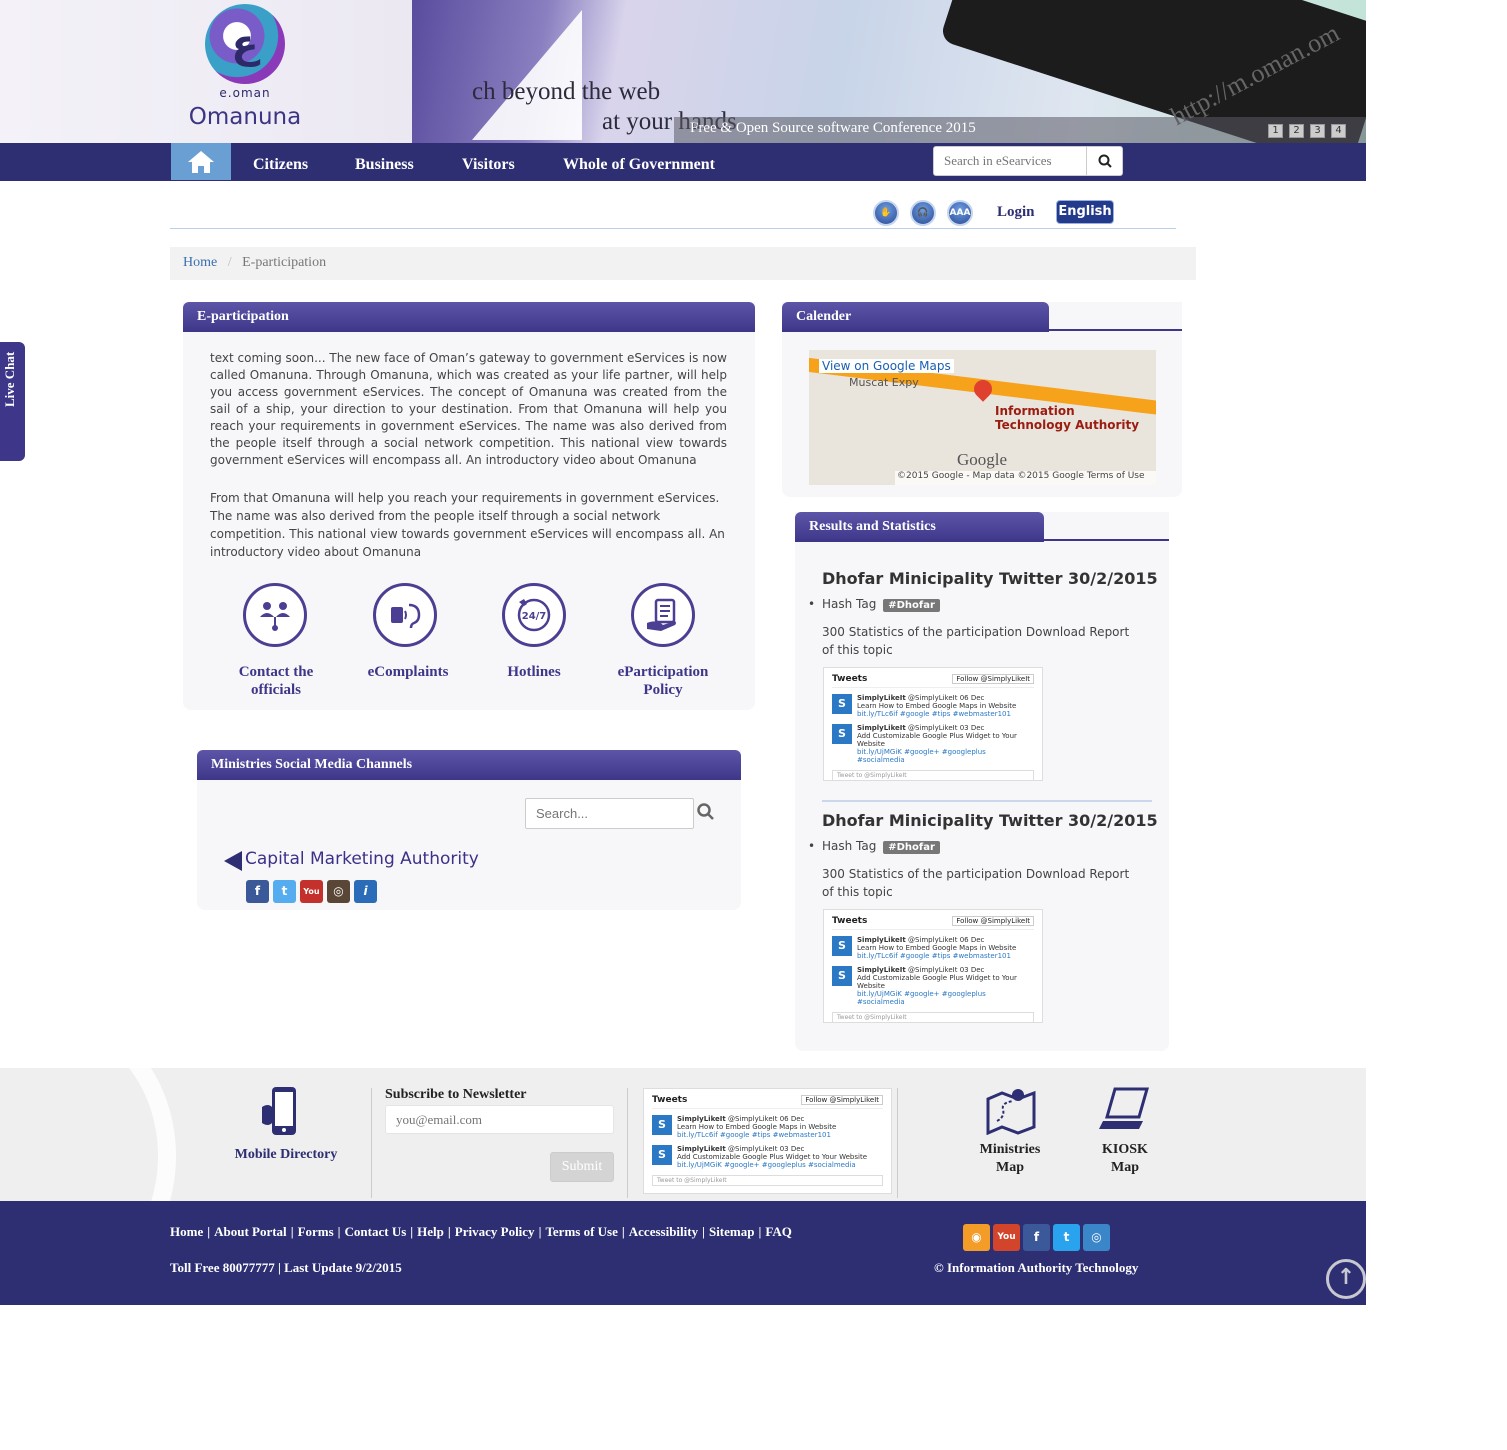 This screenshot has height=1450, width=1507. Describe the element at coordinates (316, 1231) in the screenshot. I see `footer-link-forms: Forms` at that location.